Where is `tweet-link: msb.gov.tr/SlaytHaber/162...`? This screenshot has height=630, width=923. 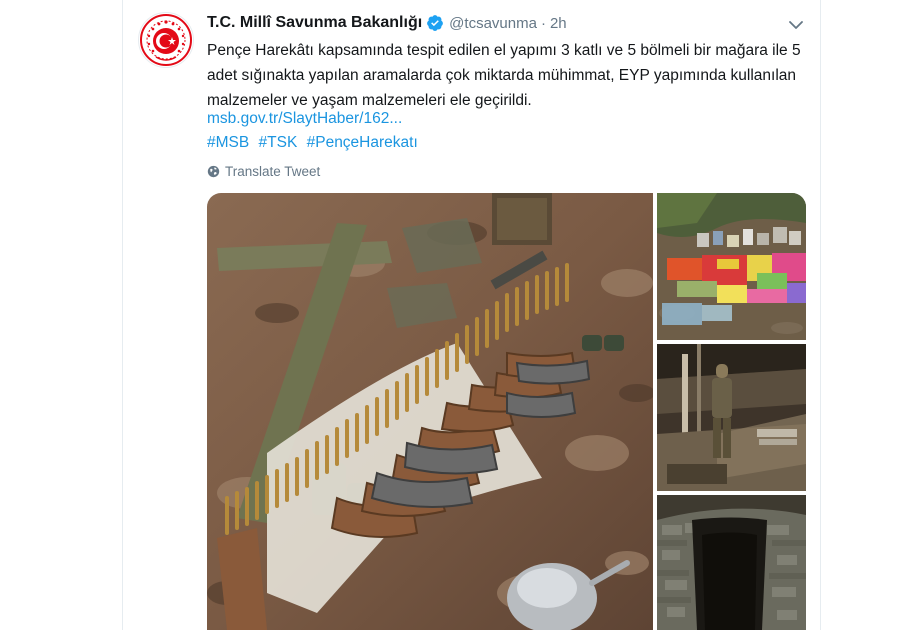 tweet-link: msb.gov.tr/SlaytHaber/162... is located at coordinates (304, 119).